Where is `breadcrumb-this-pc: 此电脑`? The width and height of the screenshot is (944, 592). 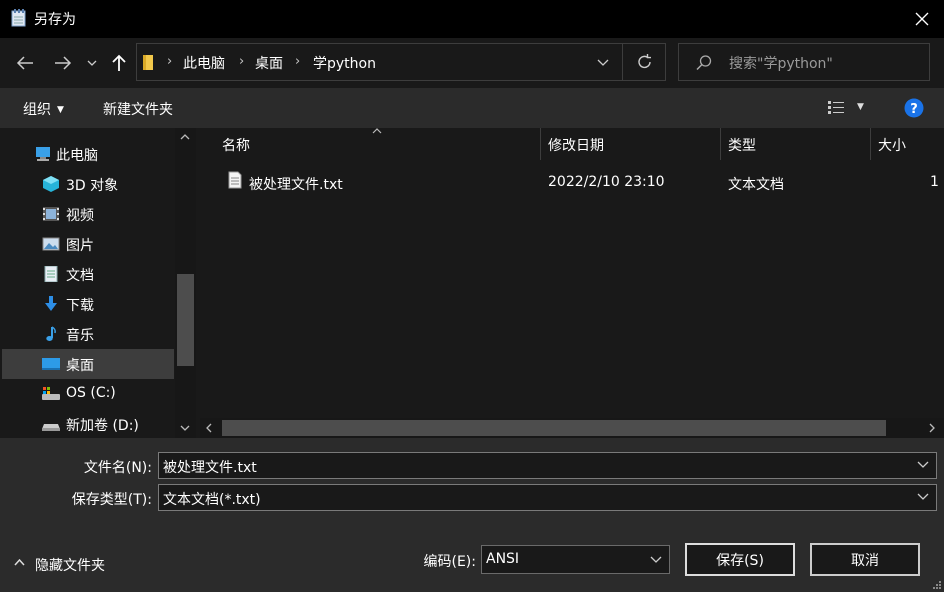
breadcrumb-this-pc: 此电脑 is located at coordinates (204, 63).